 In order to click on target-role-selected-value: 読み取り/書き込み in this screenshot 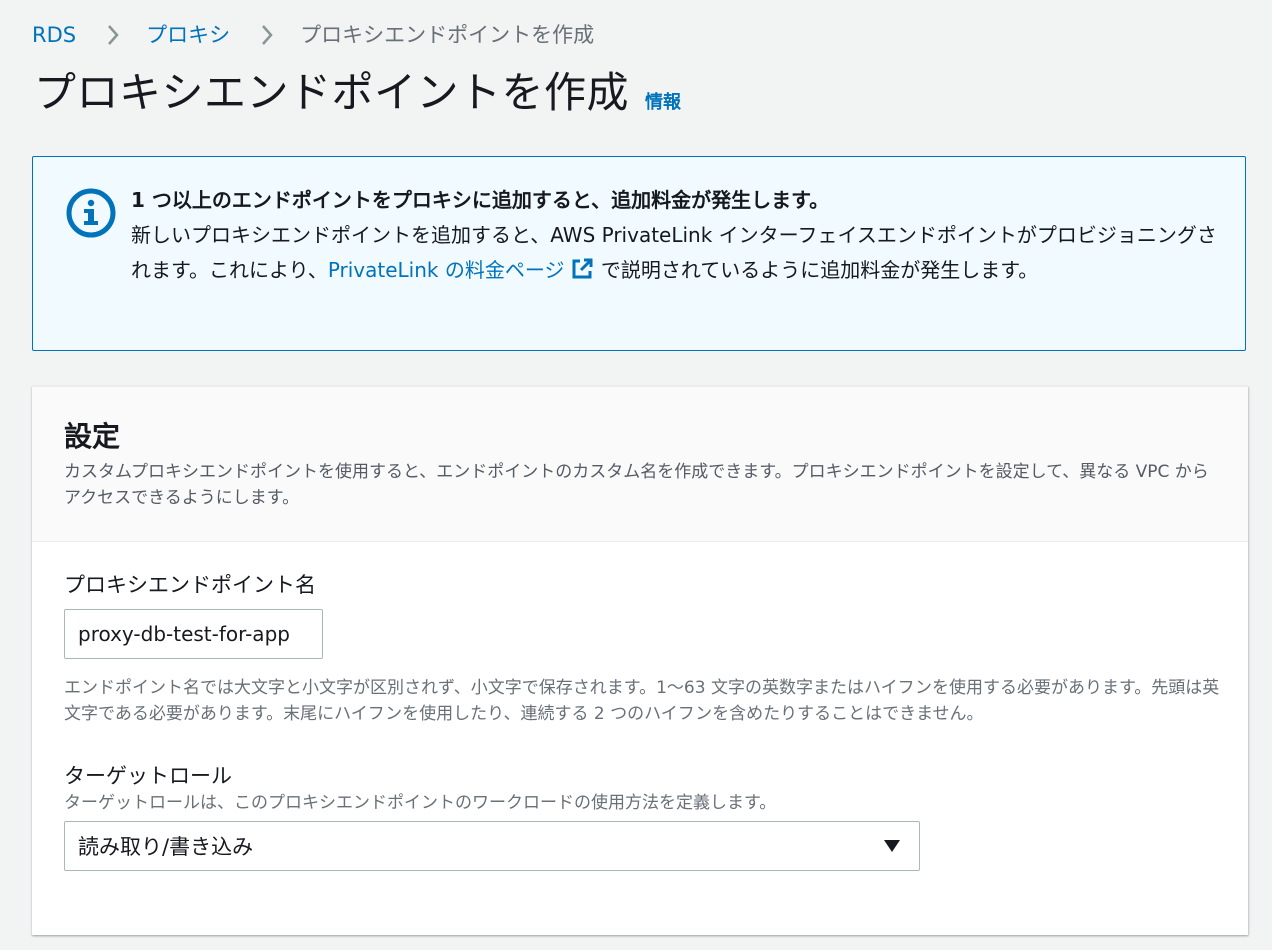, I will do `click(166, 847)`.